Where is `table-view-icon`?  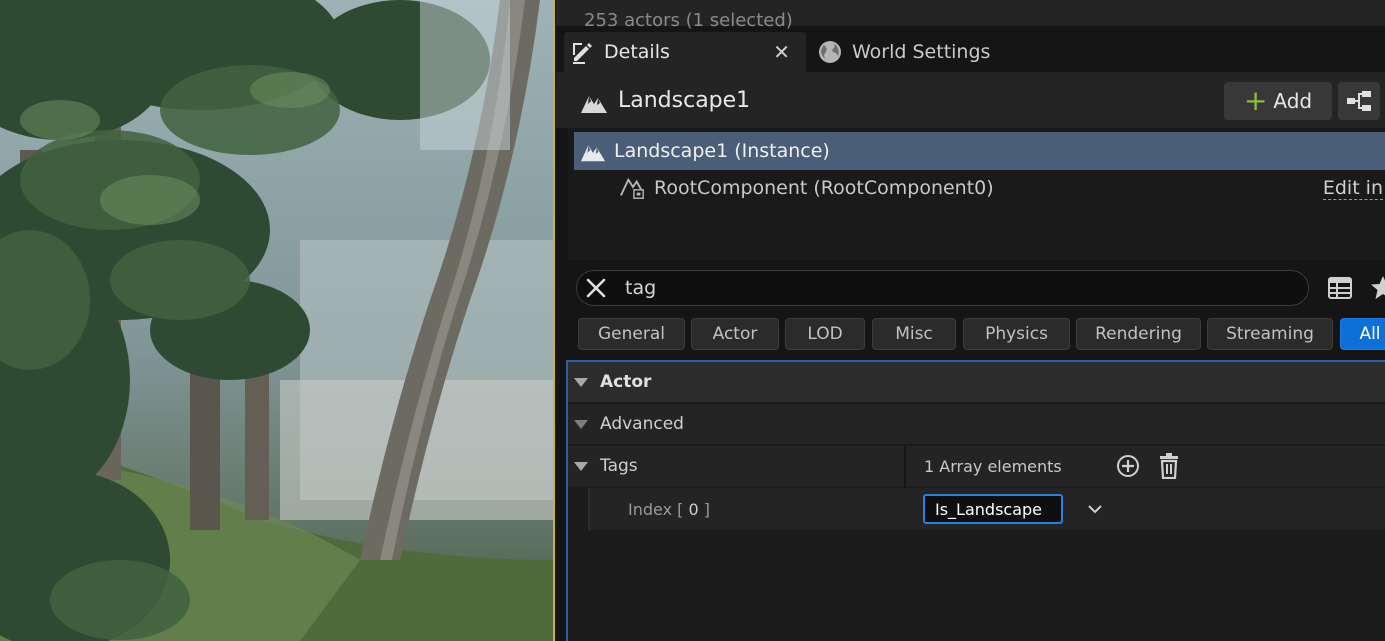
table-view-icon is located at coordinates (1340, 288).